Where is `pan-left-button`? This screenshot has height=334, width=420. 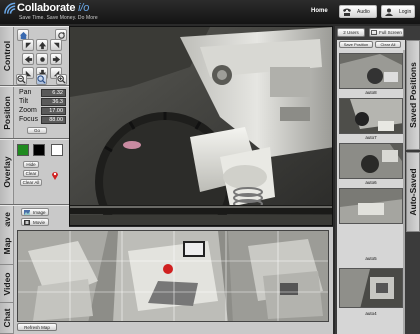 pan-left-button is located at coordinates (28, 59).